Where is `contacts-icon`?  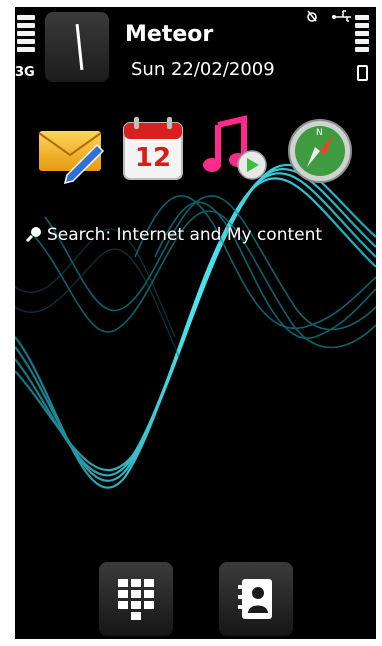 contacts-icon is located at coordinates (255, 599).